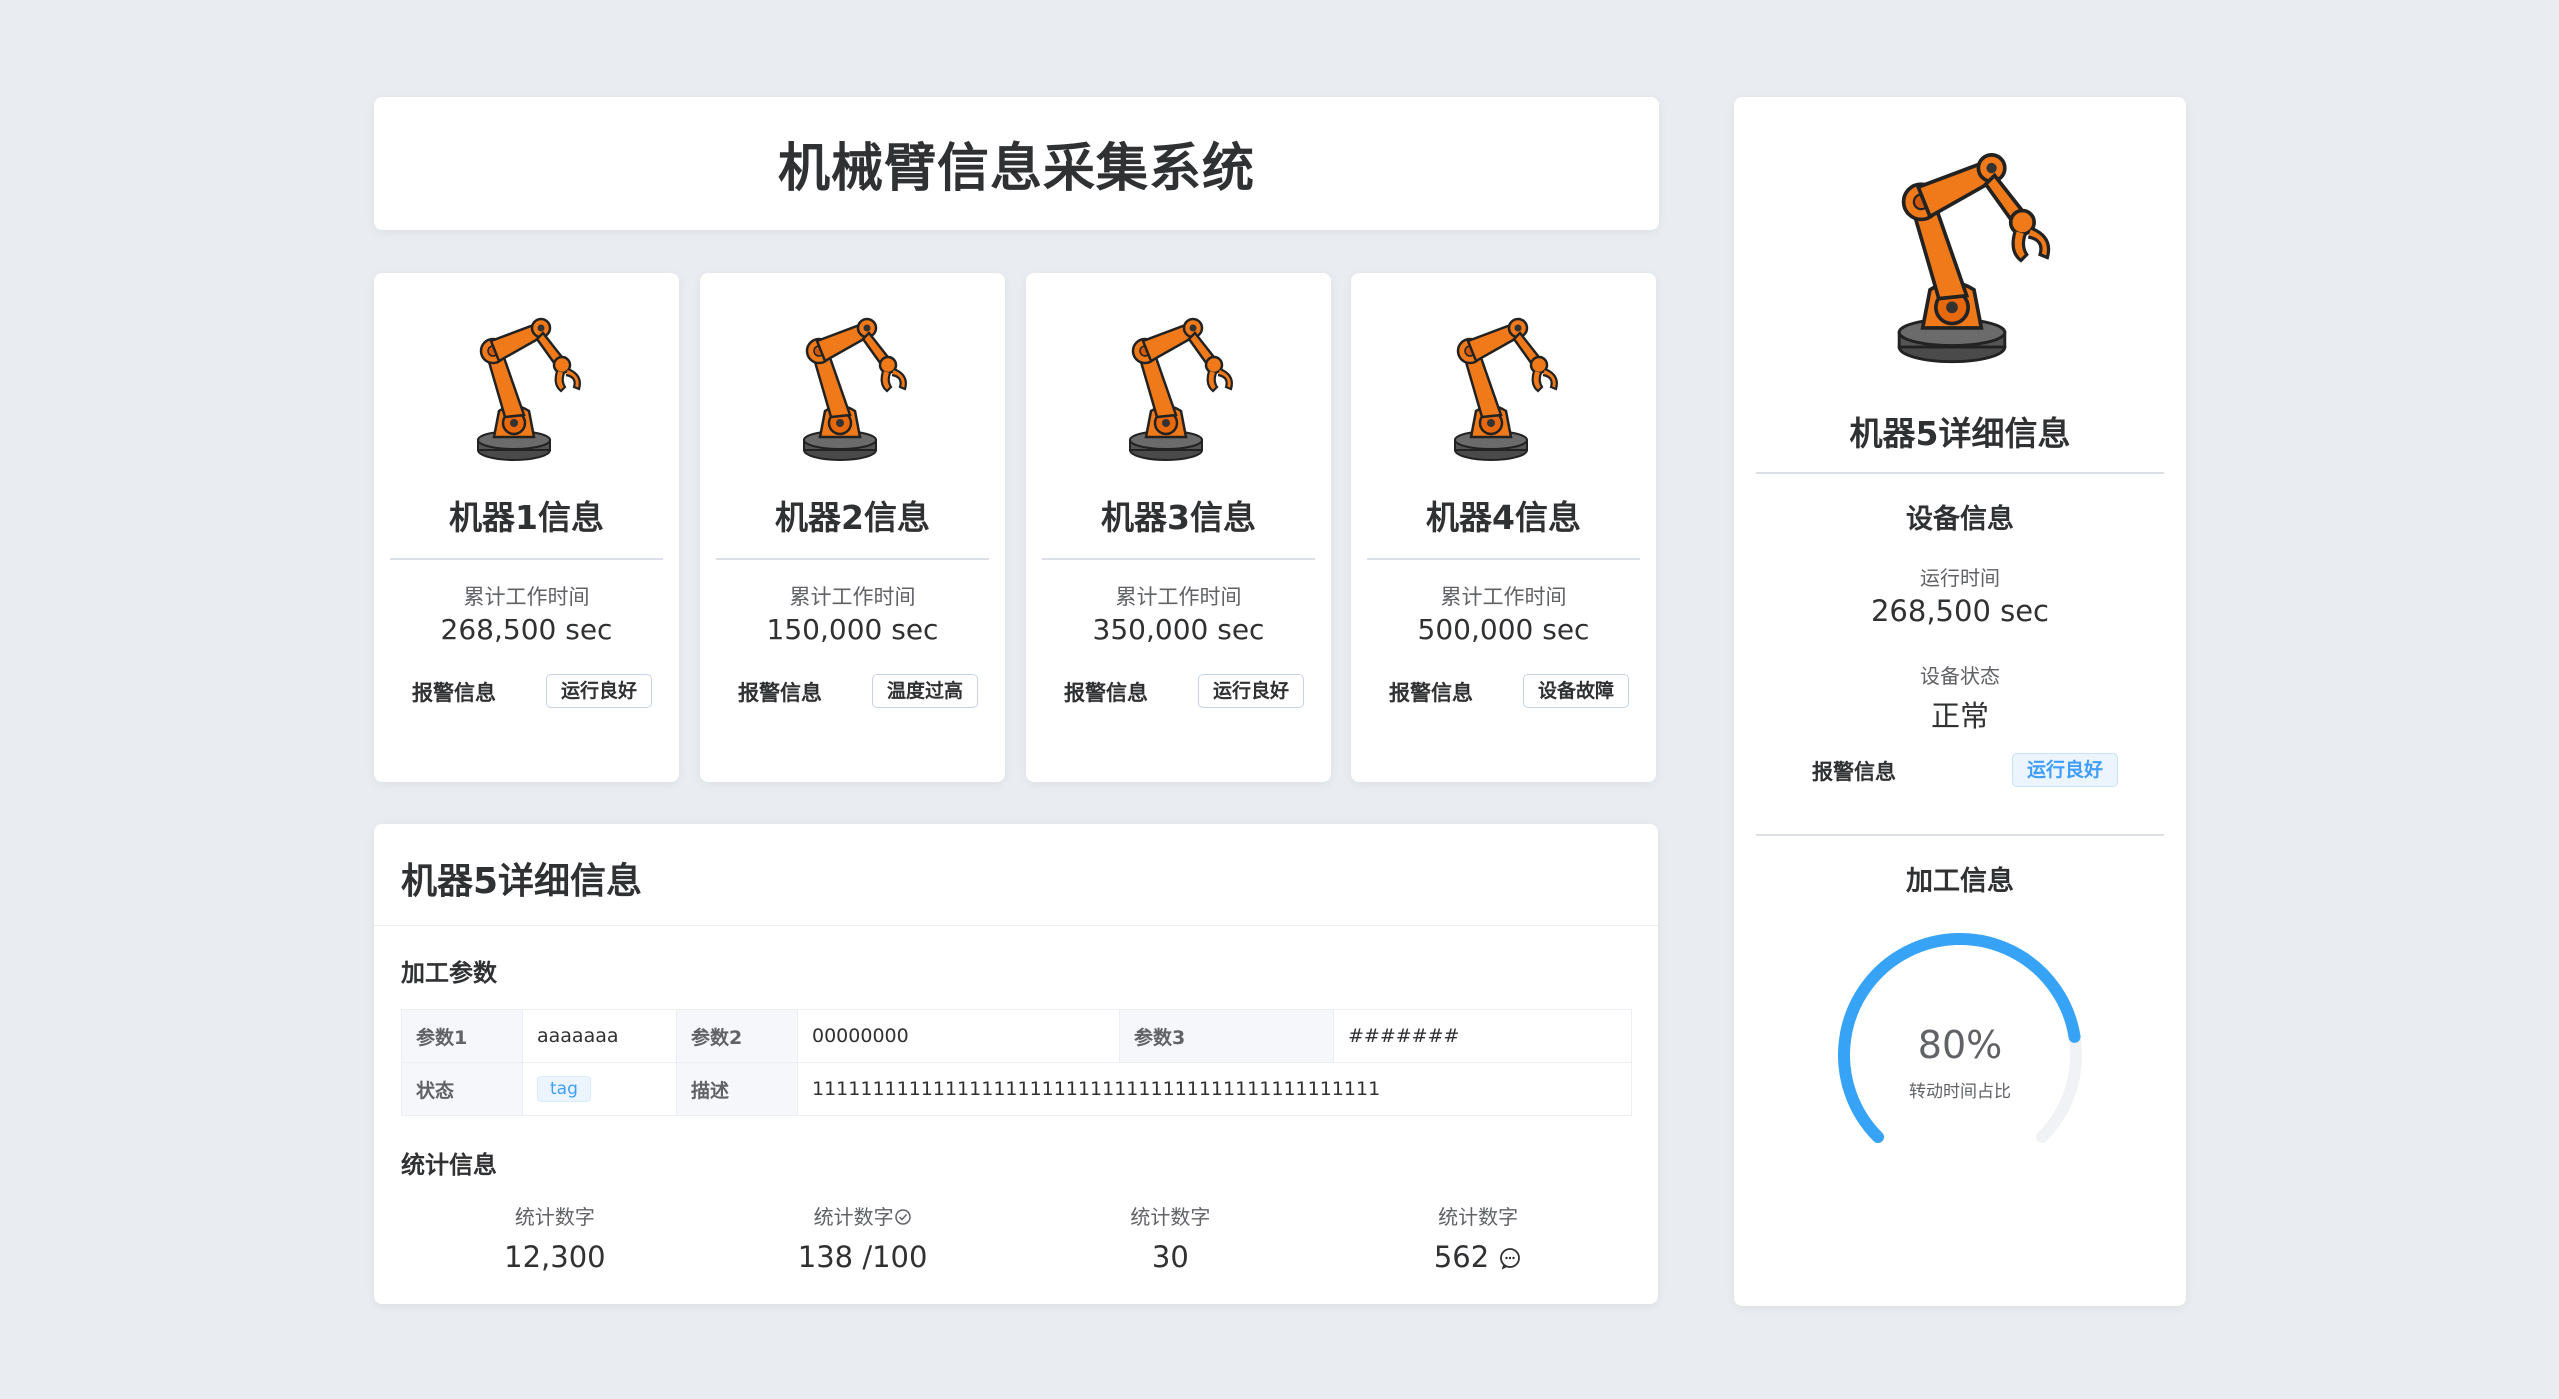  I want to click on status-cell: tag, so click(599, 1089).